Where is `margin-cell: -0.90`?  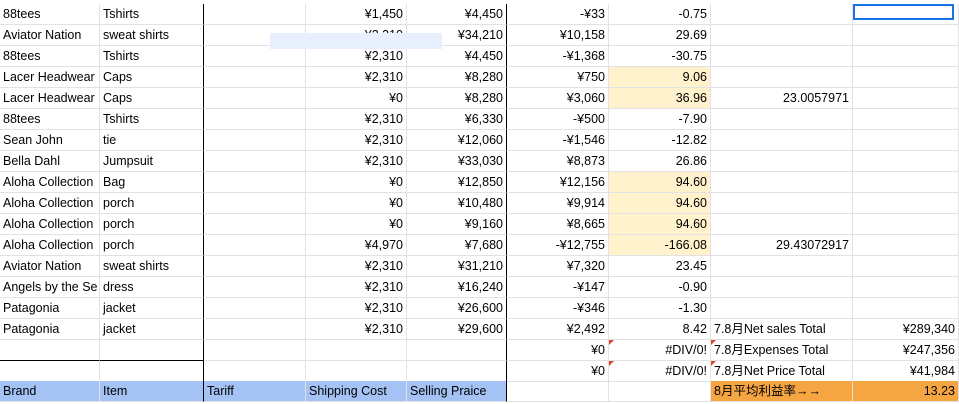
margin-cell: -0.90 is located at coordinates (660, 287).